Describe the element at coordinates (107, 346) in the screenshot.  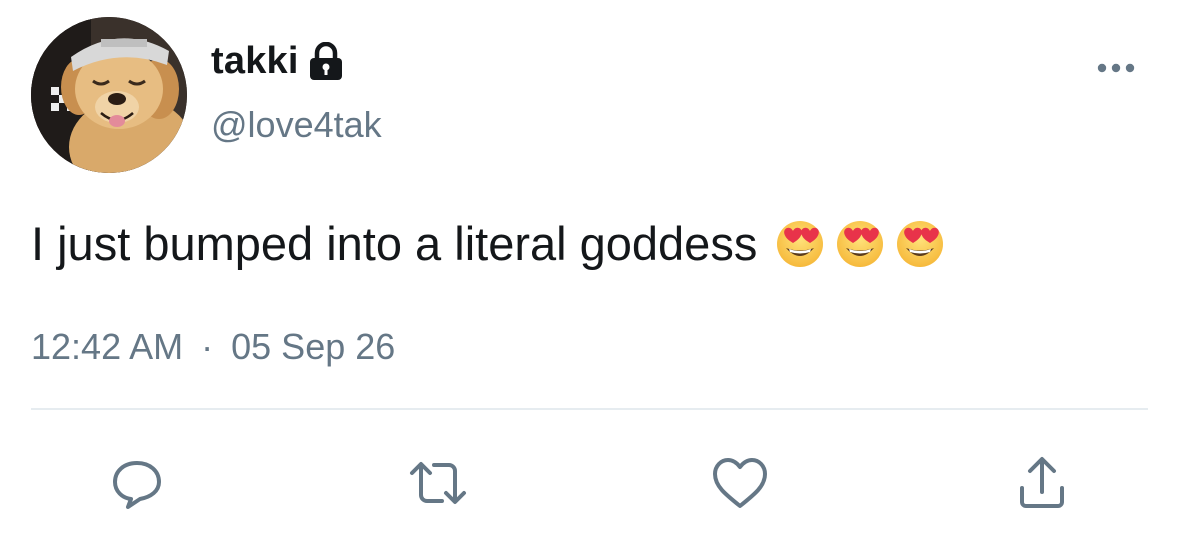
I see `tweet-time: 12:42 AM` at that location.